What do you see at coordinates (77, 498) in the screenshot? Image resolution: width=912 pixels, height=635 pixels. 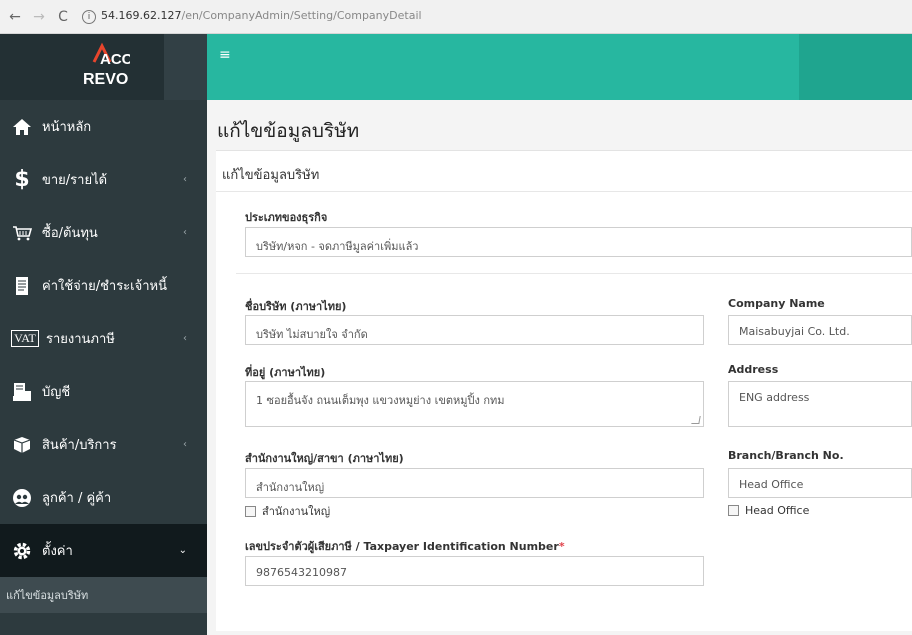 I see `sidebar-item-label: ลูกค้า / คู่ค้า` at bounding box center [77, 498].